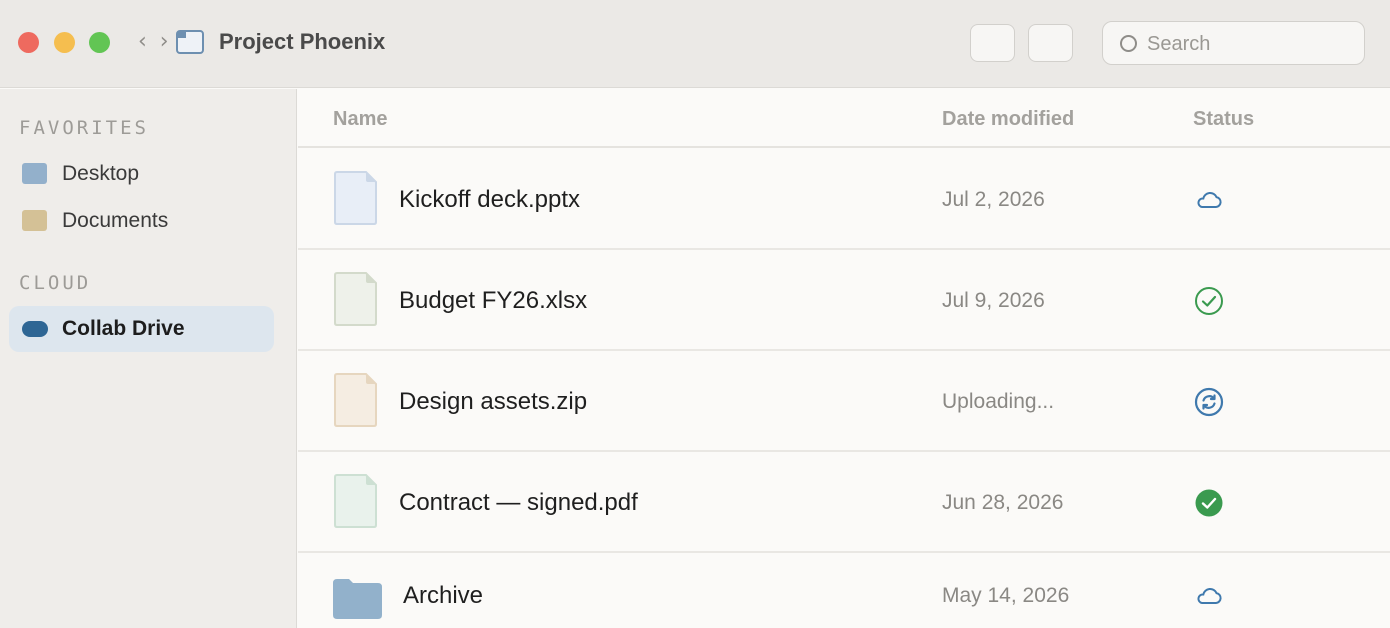  I want to click on check-circle-outline-icon, so click(1209, 301).